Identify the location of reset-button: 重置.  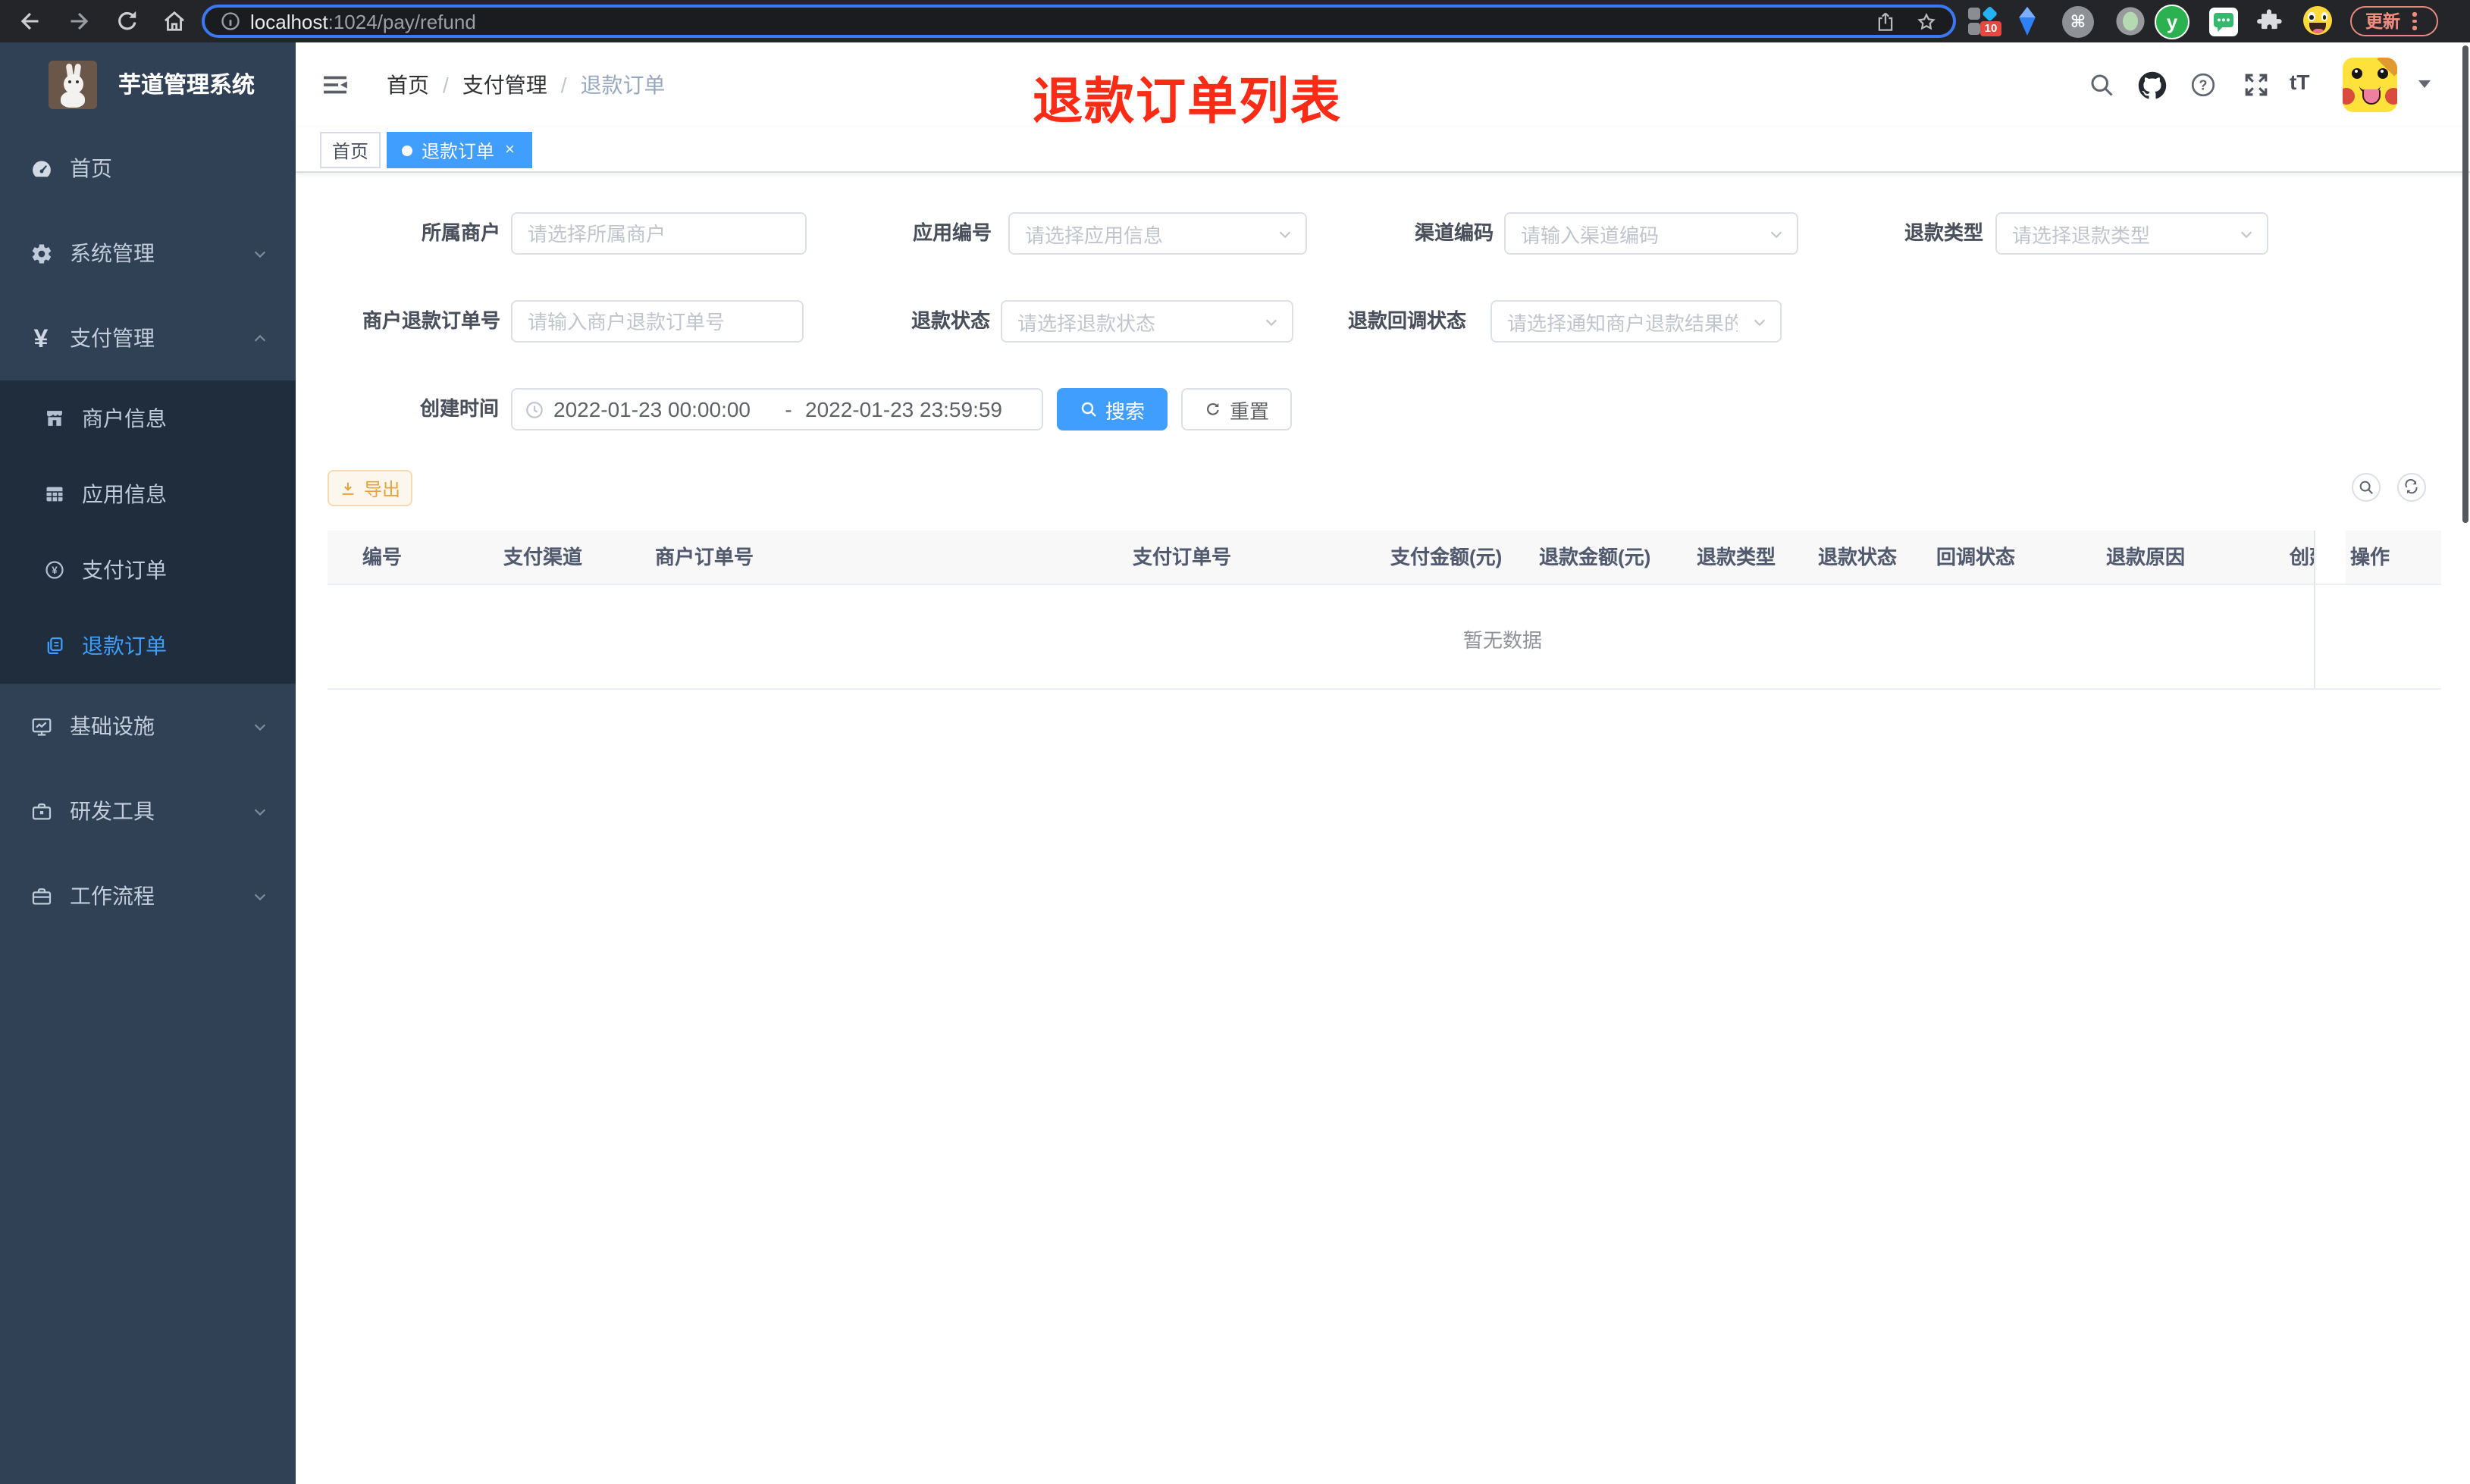
(1236, 409).